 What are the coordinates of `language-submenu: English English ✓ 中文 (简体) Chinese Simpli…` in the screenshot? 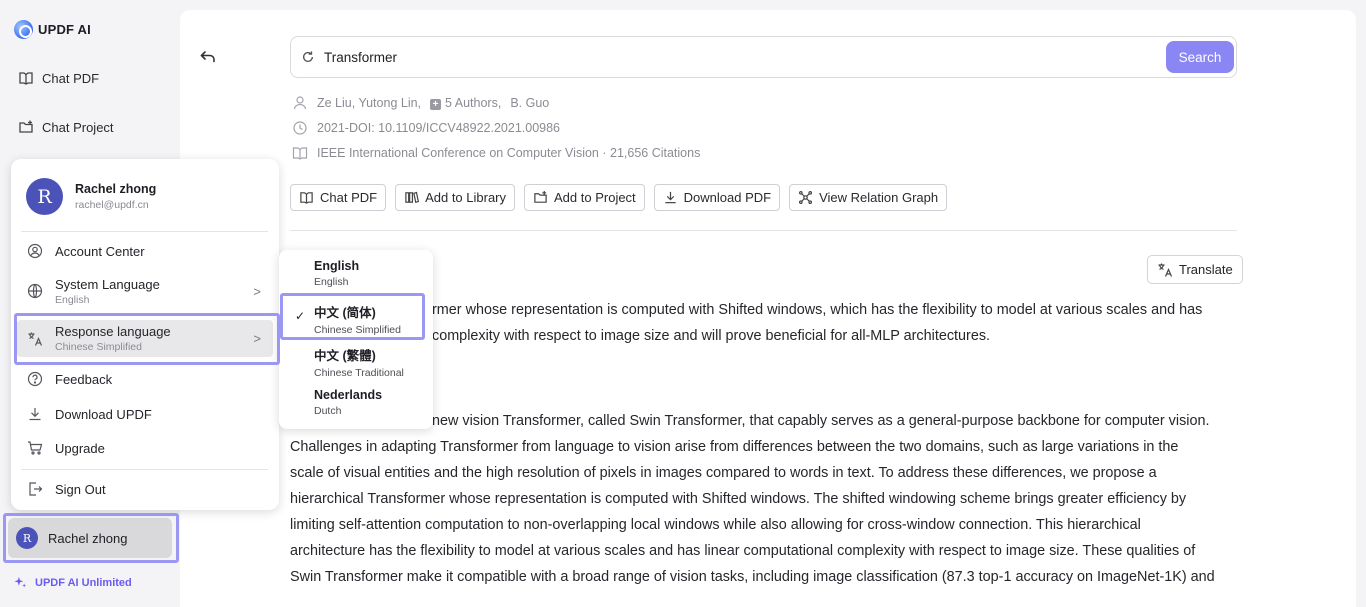 It's located at (356, 339).